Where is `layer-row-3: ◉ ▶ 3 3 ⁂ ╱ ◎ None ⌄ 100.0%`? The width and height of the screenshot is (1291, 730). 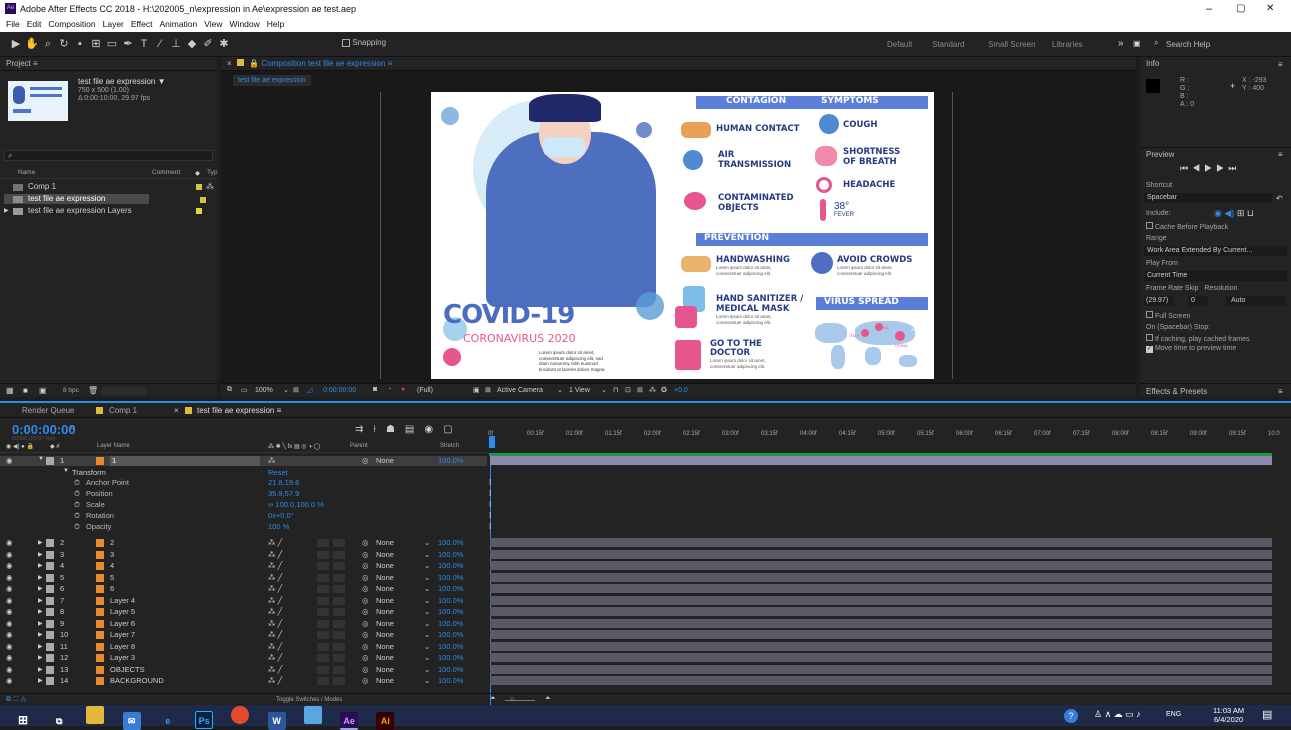
layer-row-3: ◉ ▶ 3 3 ⁂ ╱ ◎ None ⌄ 100.0% is located at coordinates (243, 555).